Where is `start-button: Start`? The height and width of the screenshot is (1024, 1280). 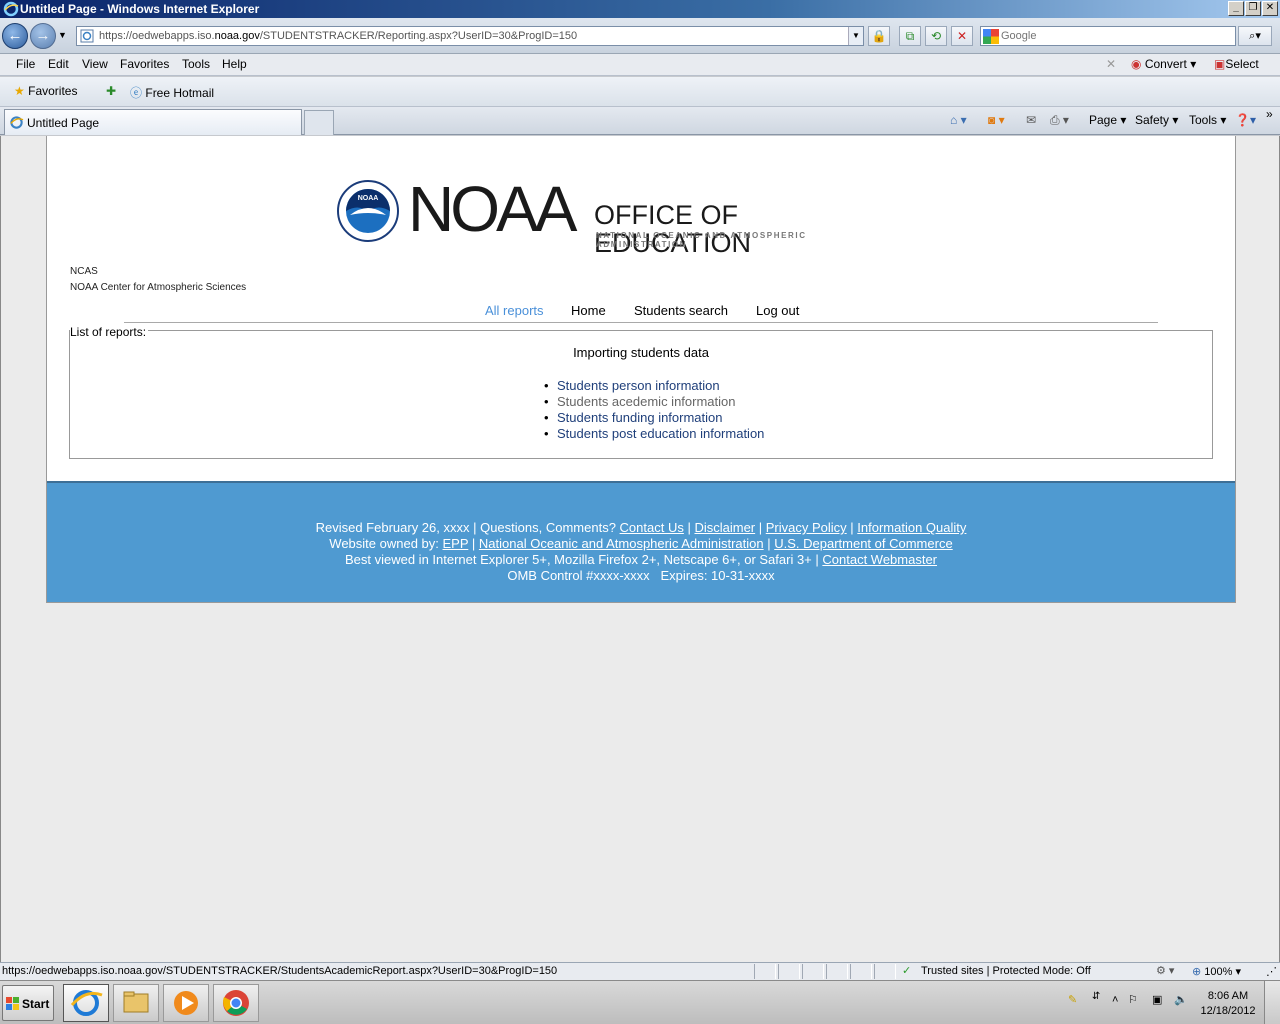
start-button: Start is located at coordinates (28, 1003).